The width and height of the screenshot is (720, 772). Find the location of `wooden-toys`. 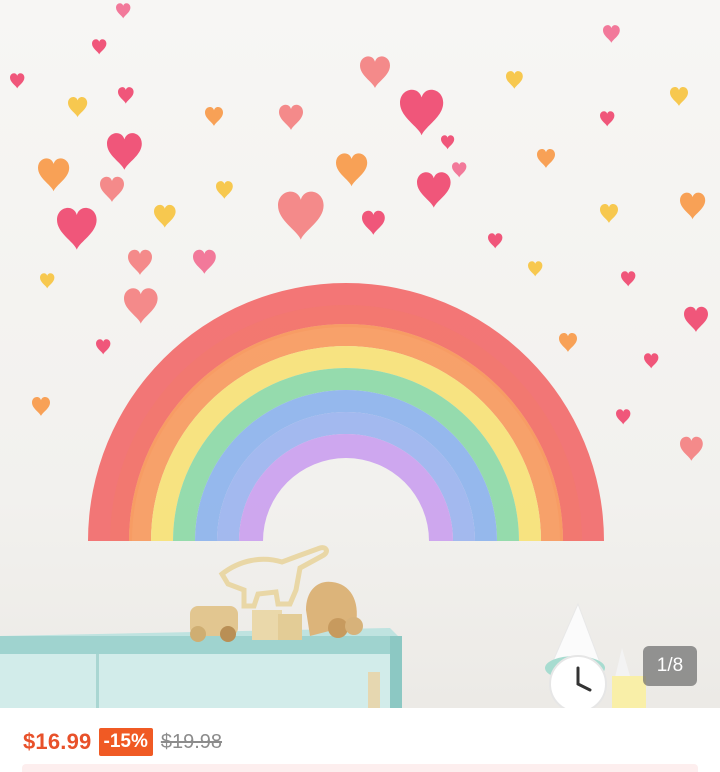

wooden-toys is located at coordinates (276, 593).